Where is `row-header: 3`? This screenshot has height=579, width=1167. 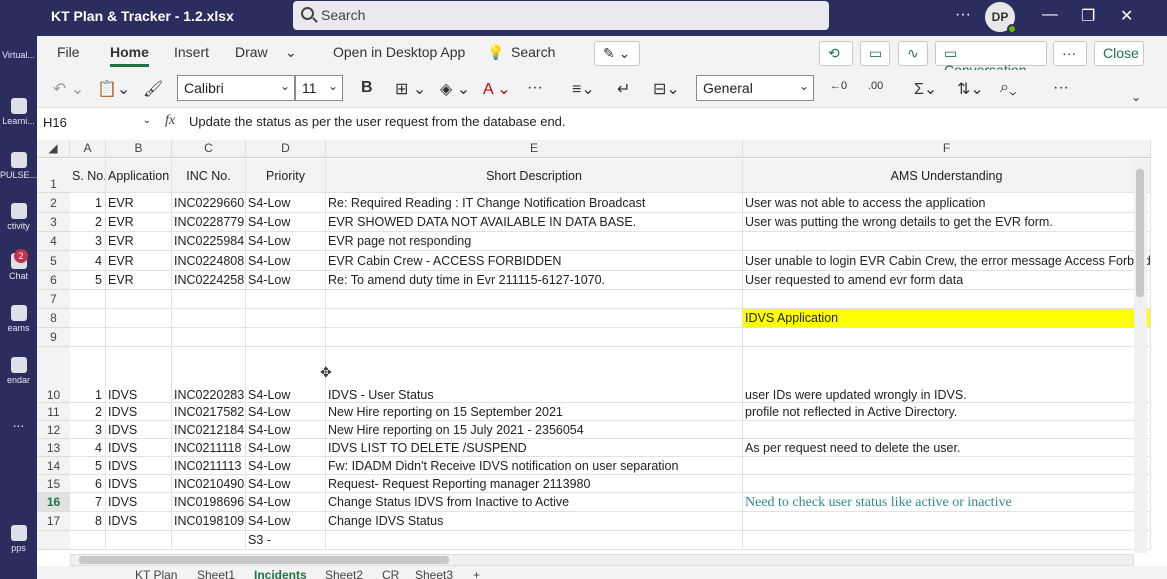 row-header: 3 is located at coordinates (53, 222).